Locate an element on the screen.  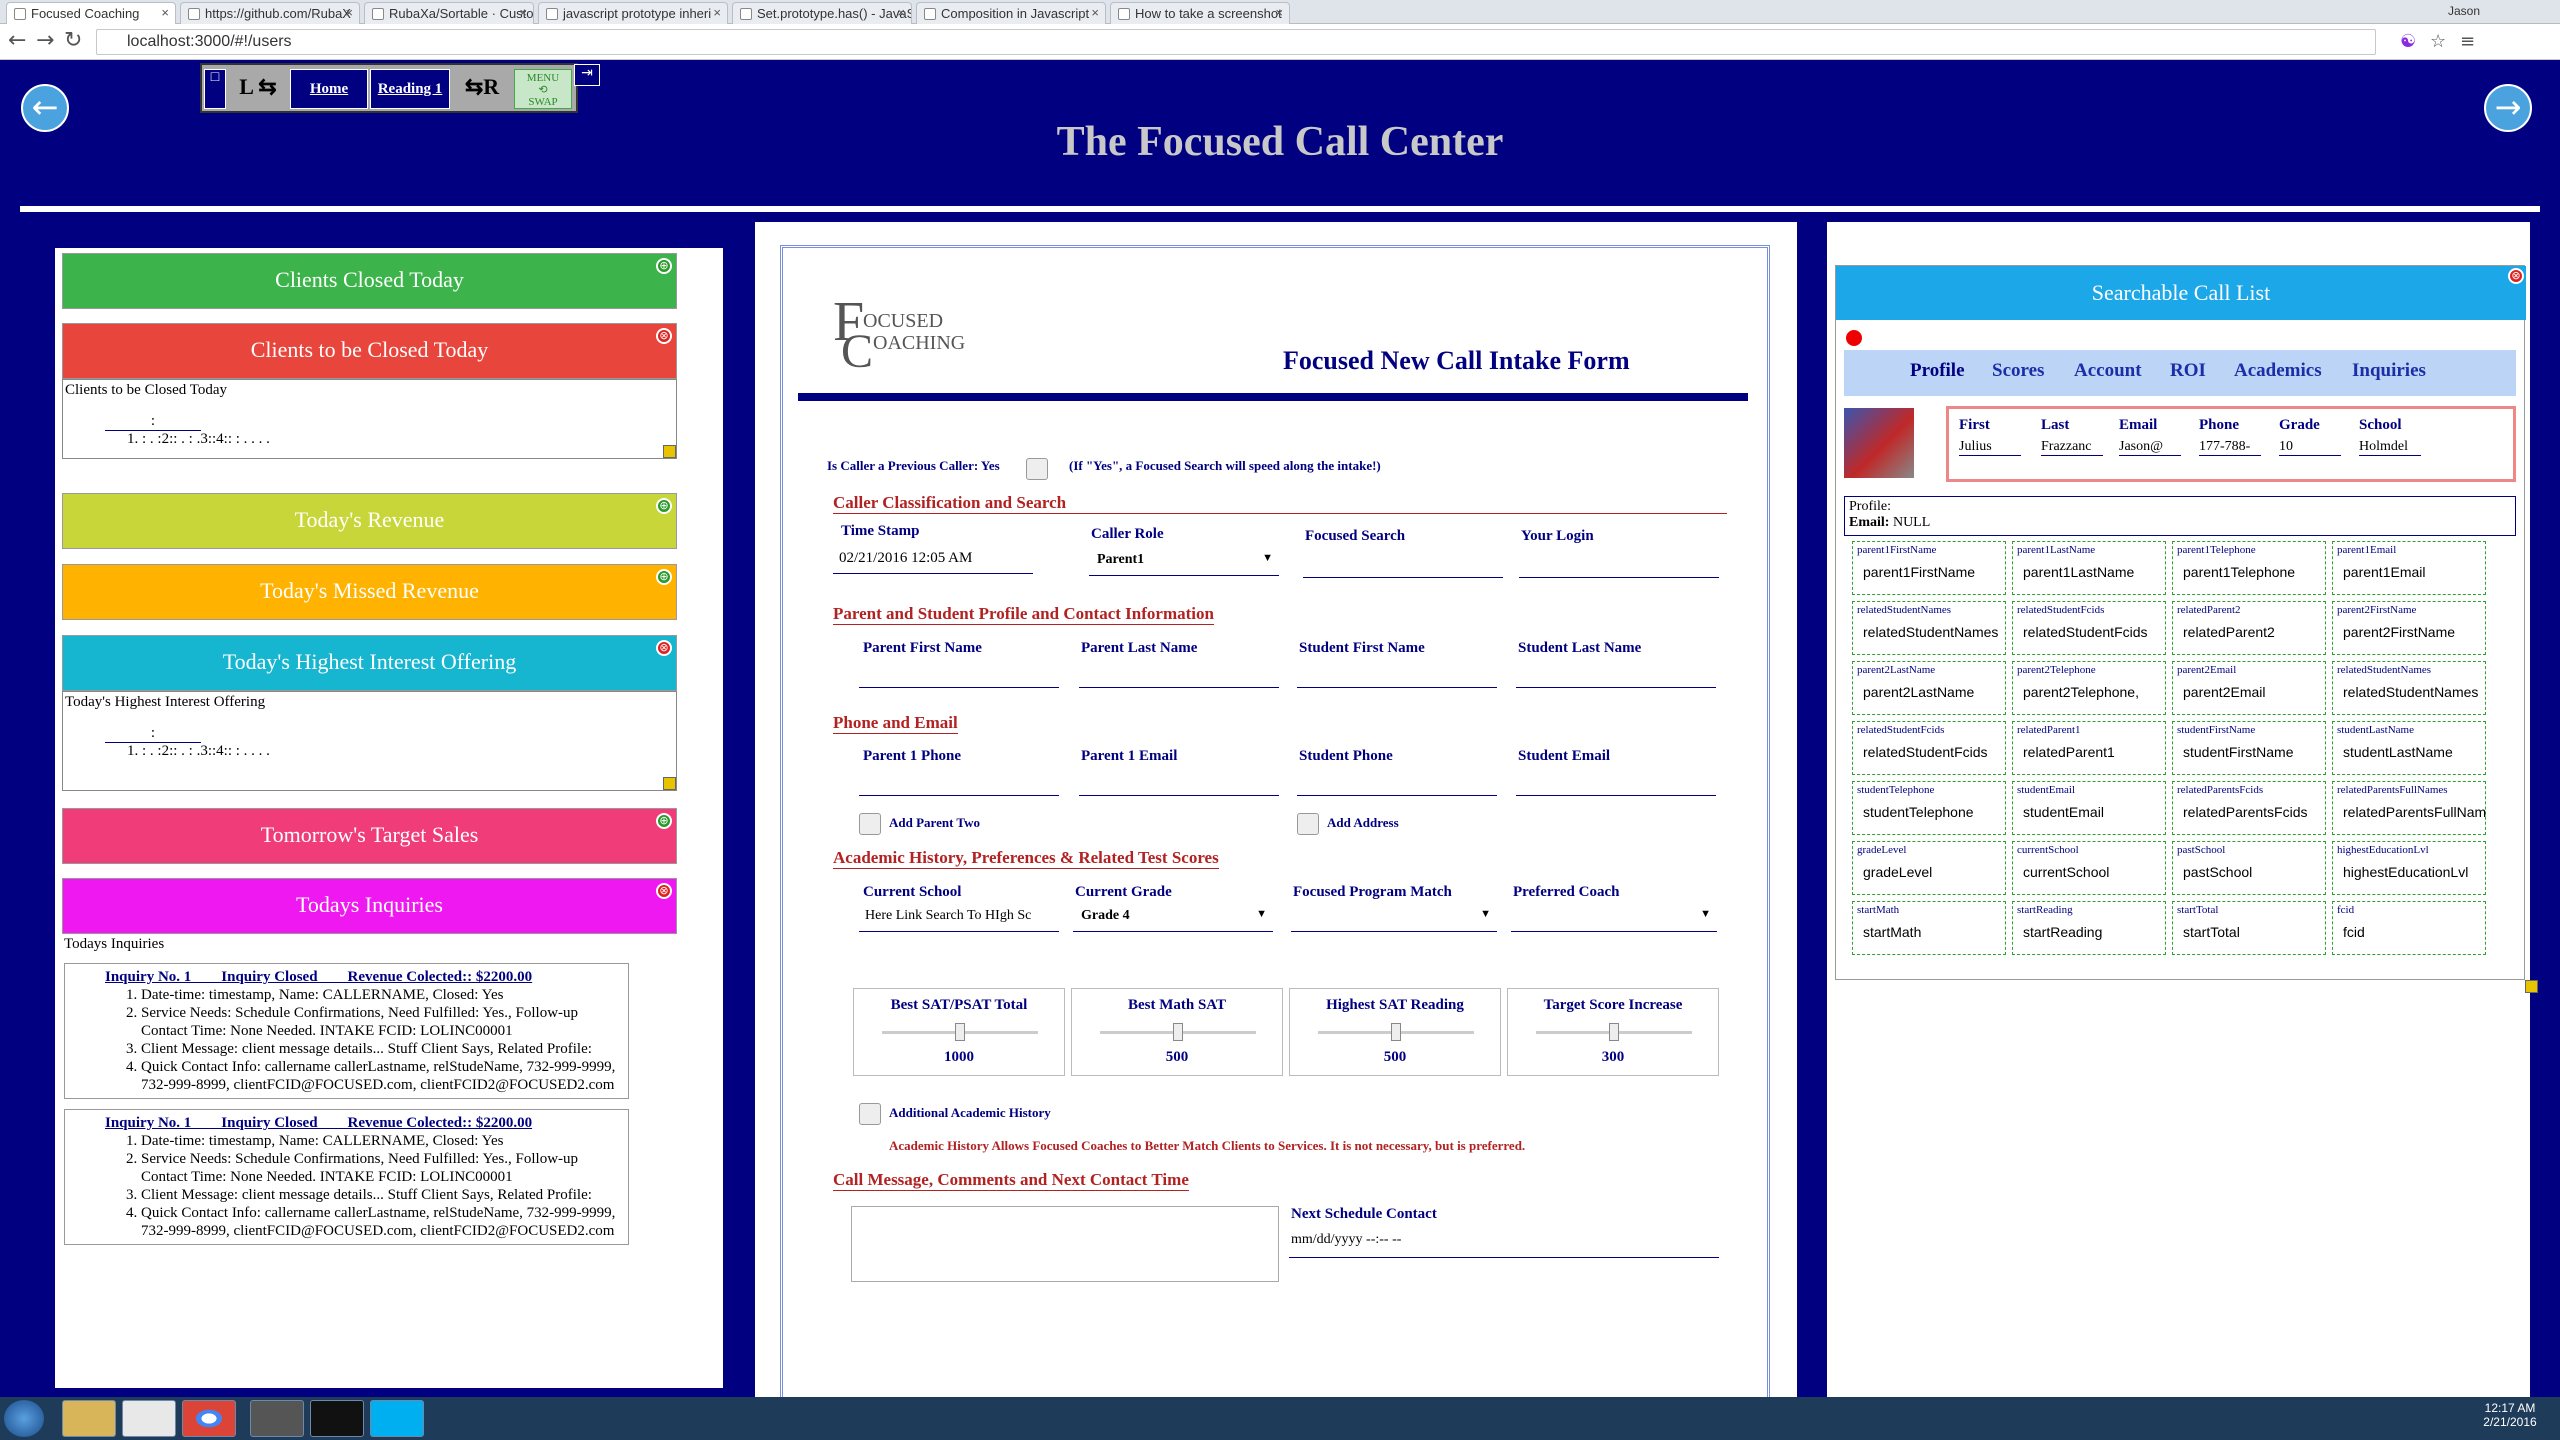
nav-right-button: ⇆R is located at coordinates (482, 89).